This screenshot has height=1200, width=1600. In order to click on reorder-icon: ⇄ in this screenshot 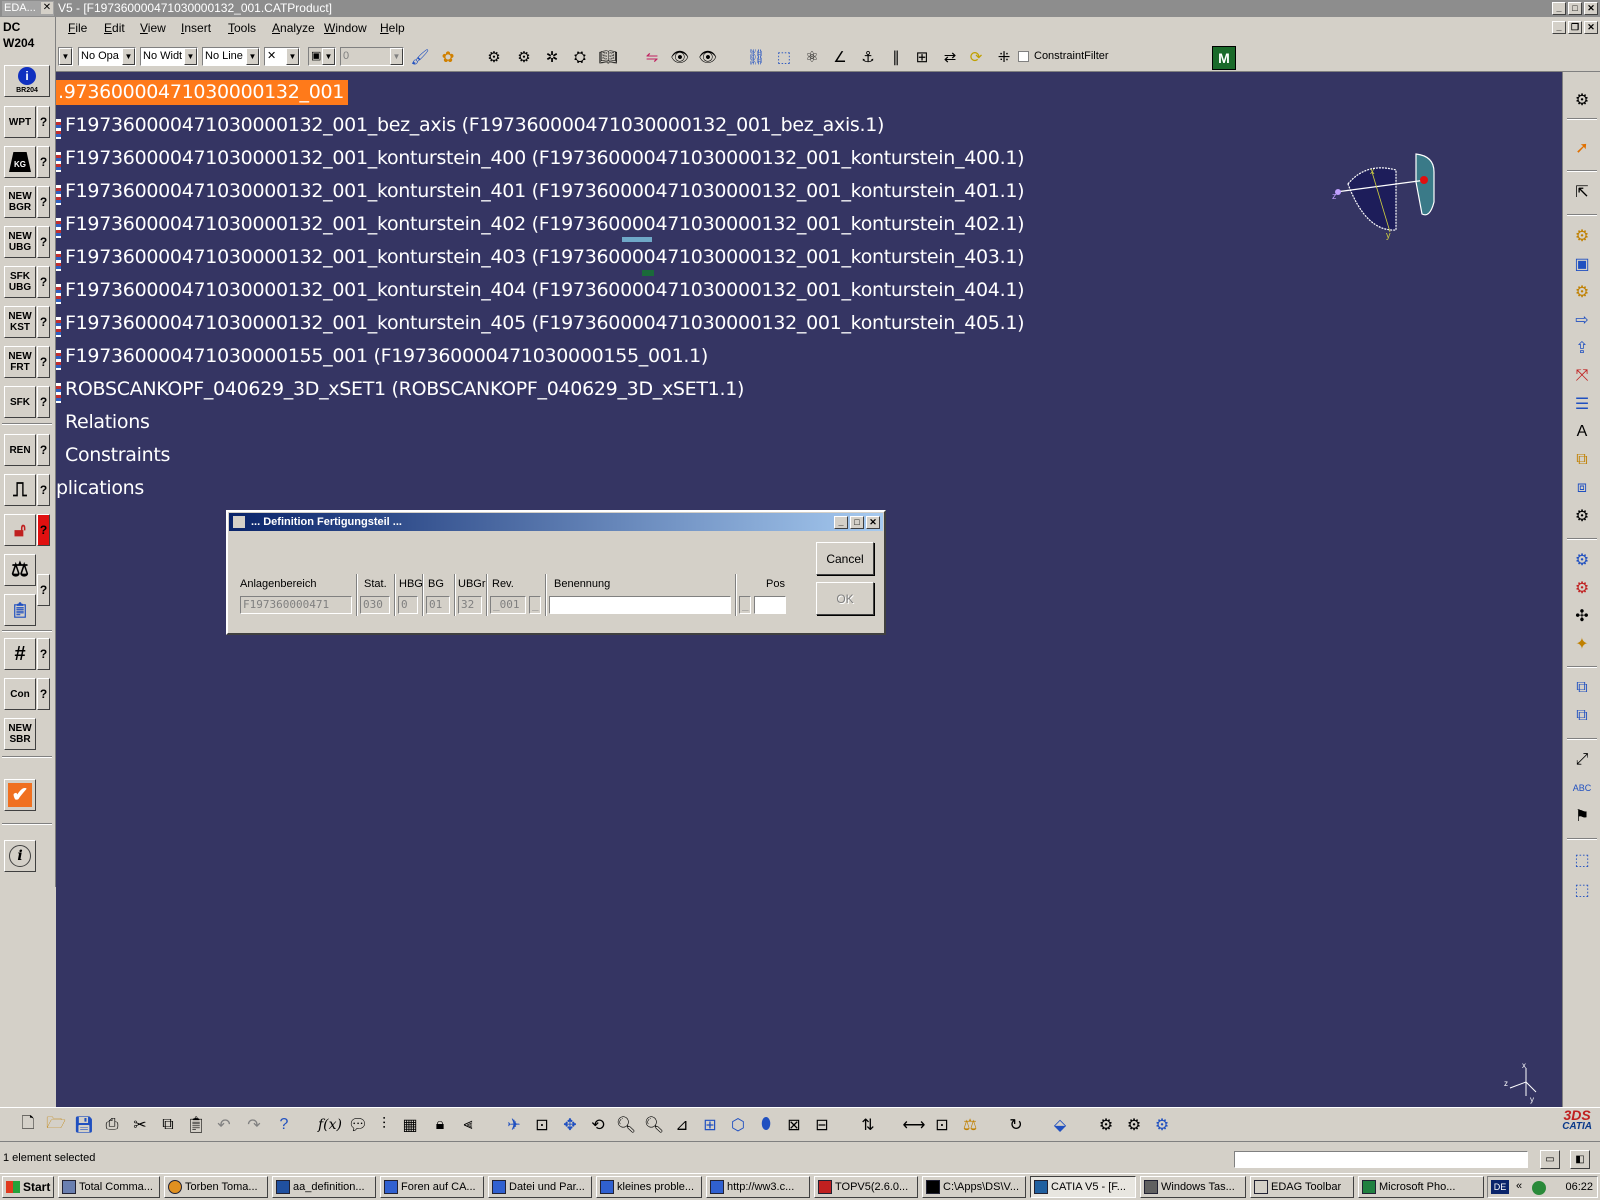, I will do `click(950, 57)`.